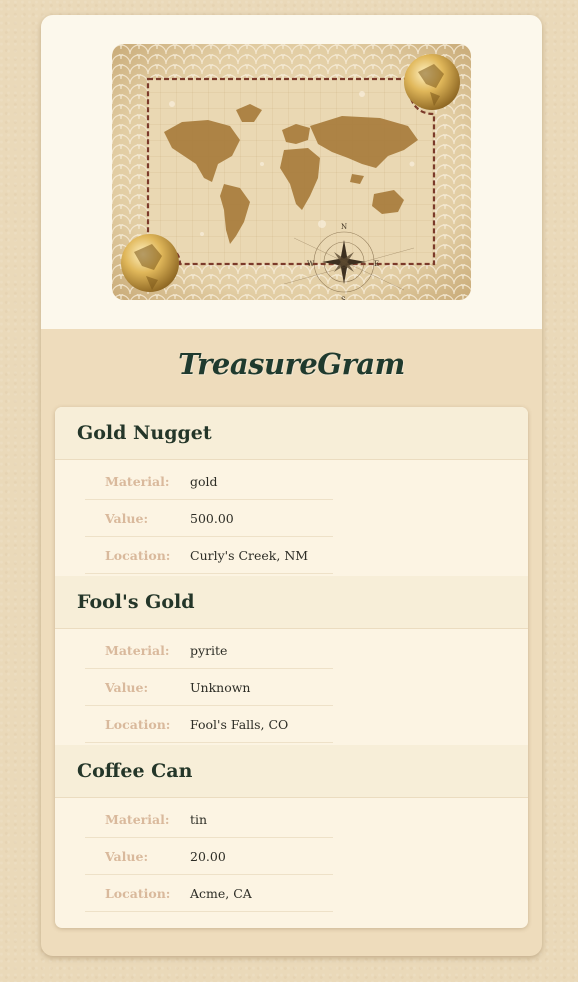 The height and width of the screenshot is (982, 578). I want to click on svg-text: W, so click(311, 264).